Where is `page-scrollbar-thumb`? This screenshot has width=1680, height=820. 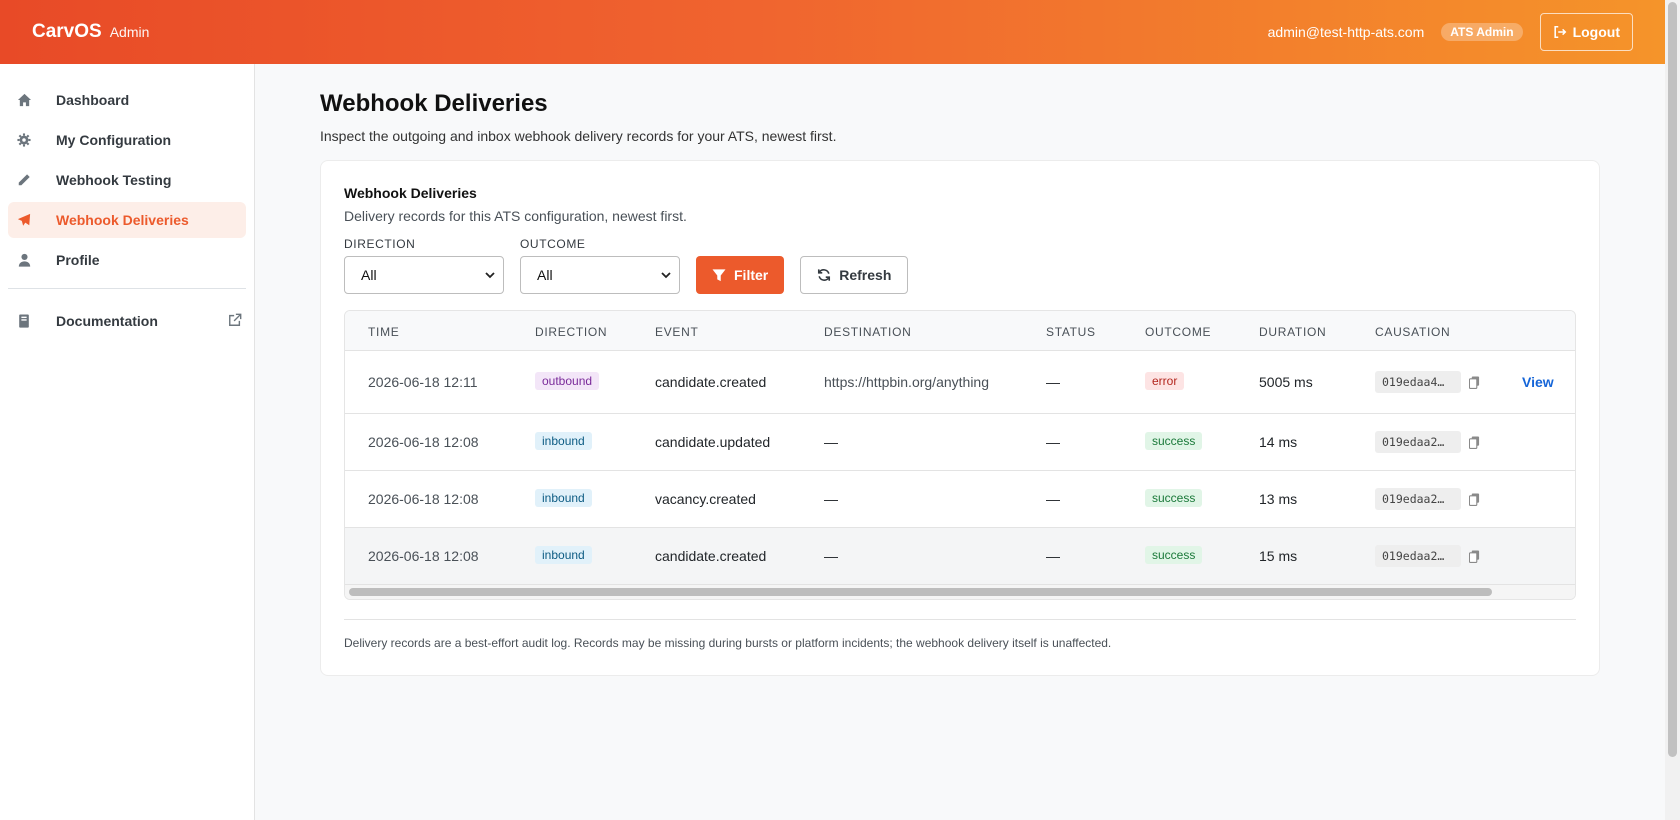
page-scrollbar-thumb is located at coordinates (1672, 379).